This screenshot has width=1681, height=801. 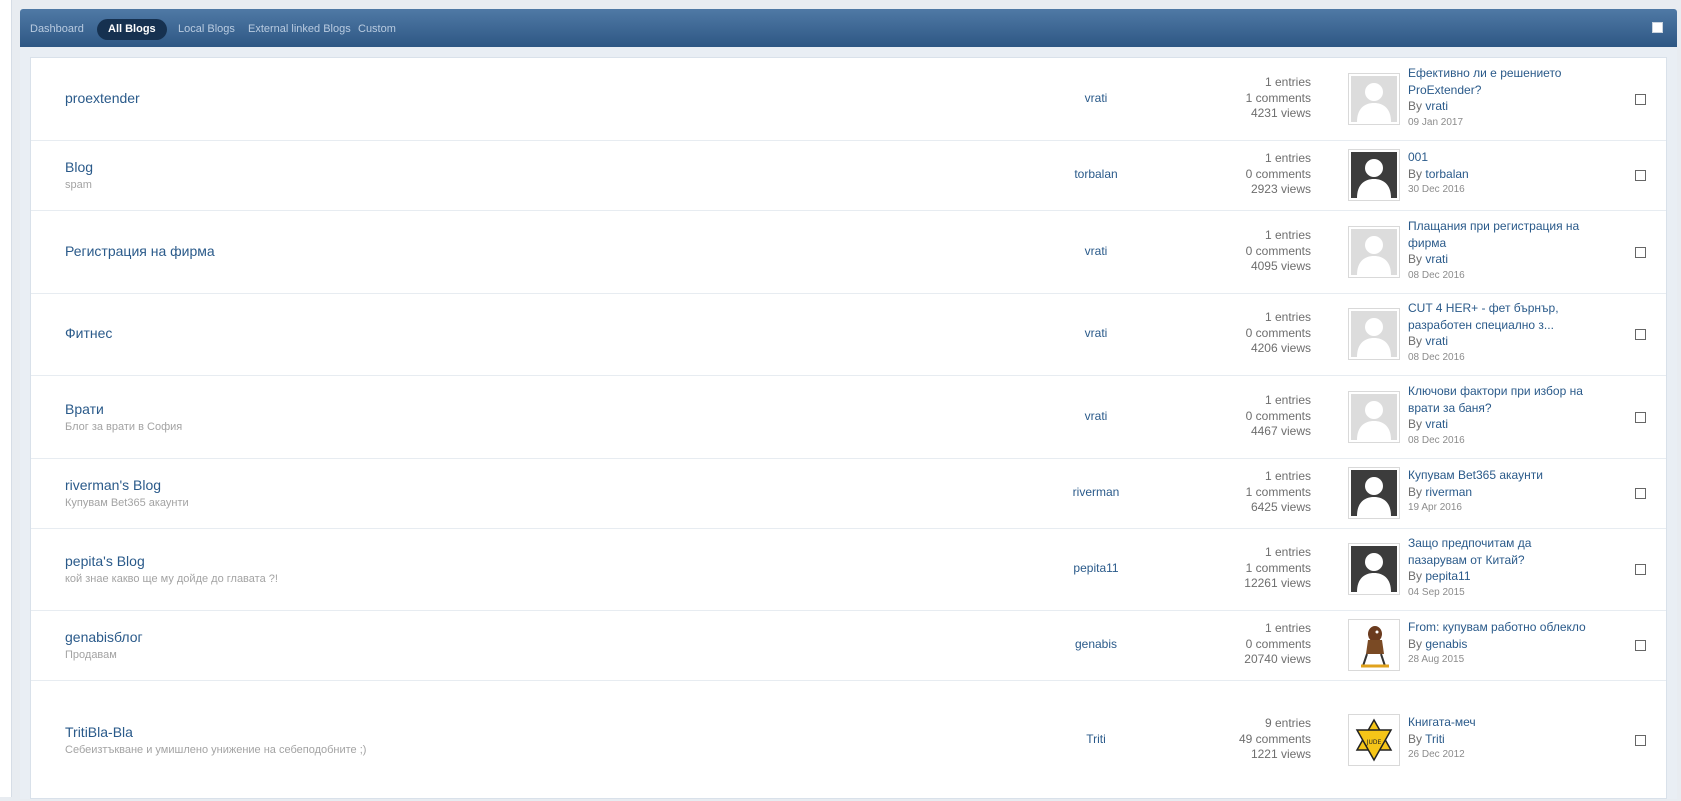 I want to click on latest-entry-title-link: Ефективно ли е решението ProExtender?, so click(x=1508, y=81).